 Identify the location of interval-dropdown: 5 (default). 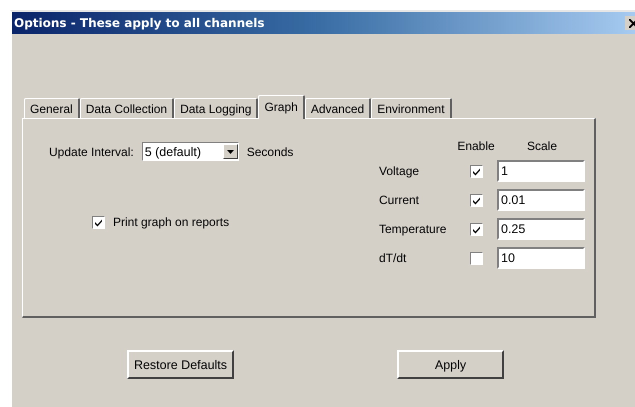
(190, 151).